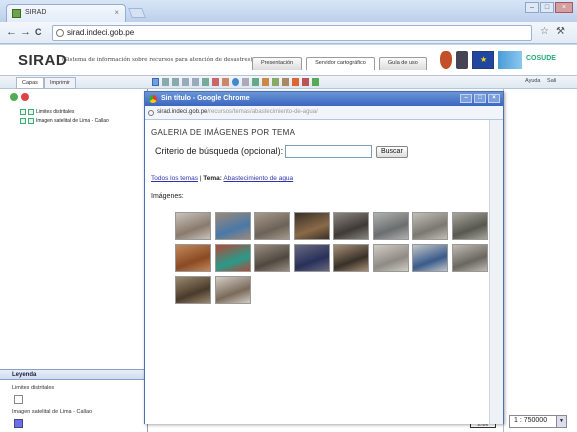 The width and height of the screenshot is (577, 432). I want to click on pan-tool-icon, so click(155, 82).